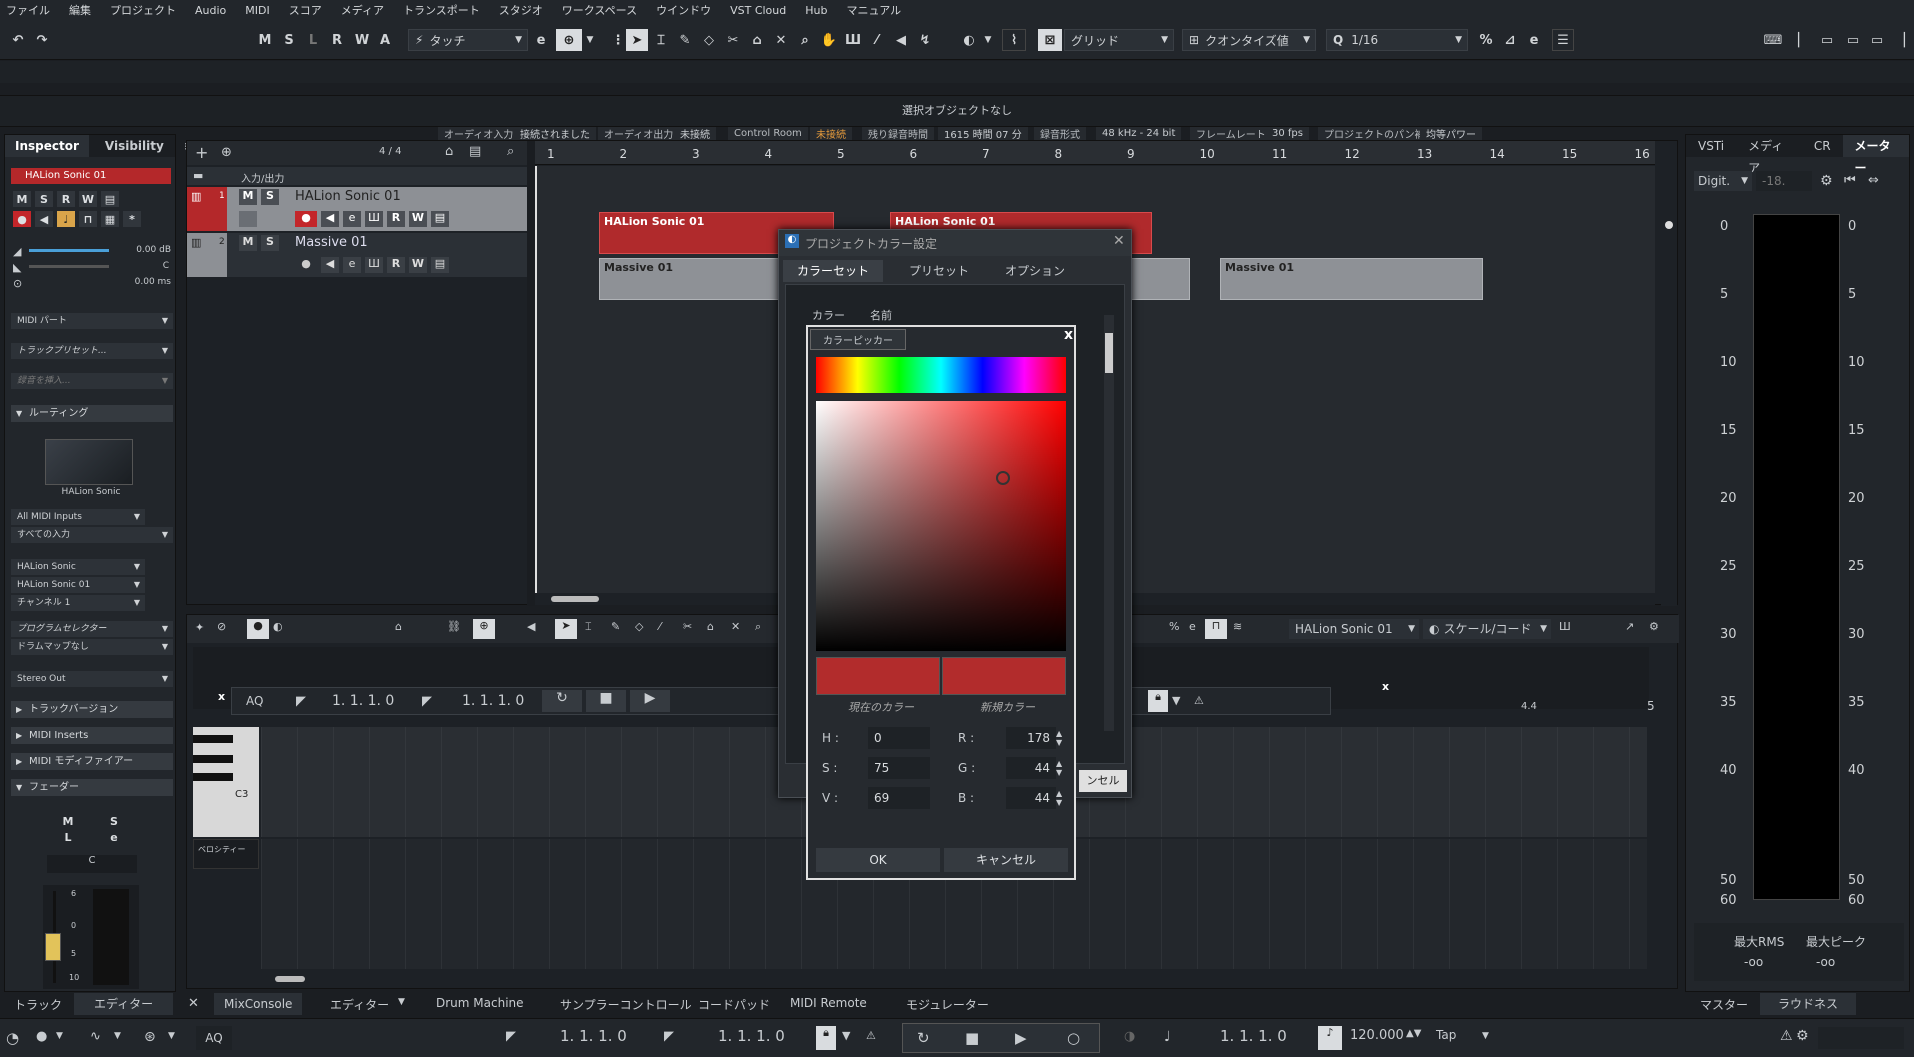 The height and width of the screenshot is (1057, 1914). I want to click on right-locator-position: 1. 1. 1. 0, so click(751, 1036).